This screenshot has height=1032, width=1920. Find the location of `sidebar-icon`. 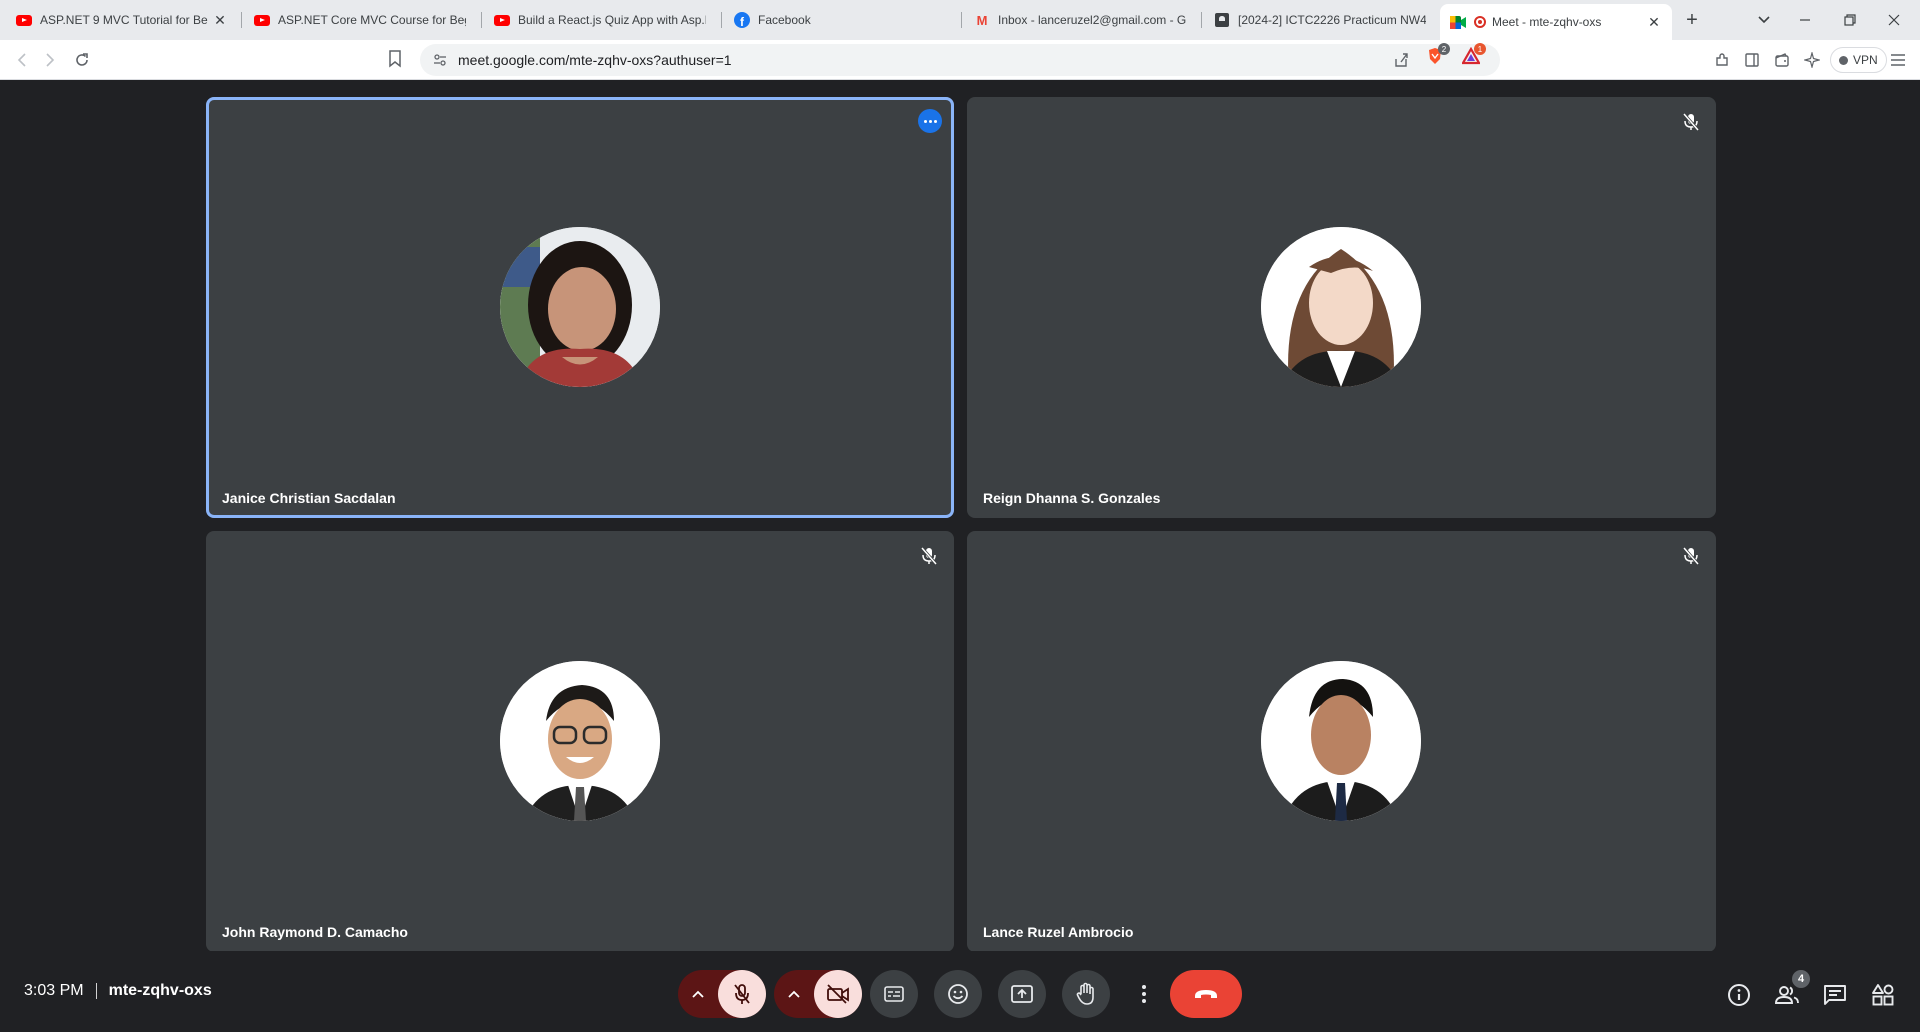

sidebar-icon is located at coordinates (1752, 60).